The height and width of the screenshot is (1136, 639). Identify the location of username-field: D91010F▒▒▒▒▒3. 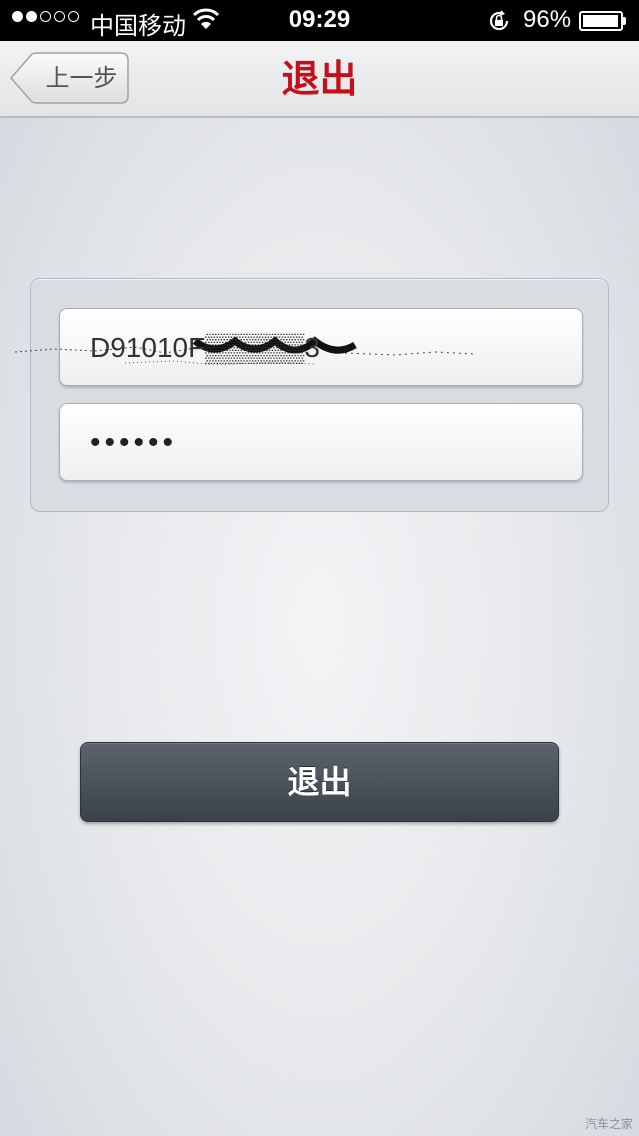
(299, 347).